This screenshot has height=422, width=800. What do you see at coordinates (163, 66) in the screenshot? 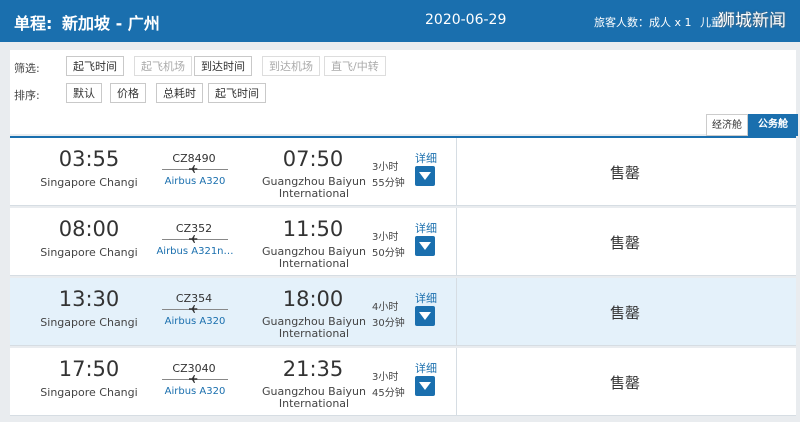
I see `filter-departure-airport-button: 起飞机场` at bounding box center [163, 66].